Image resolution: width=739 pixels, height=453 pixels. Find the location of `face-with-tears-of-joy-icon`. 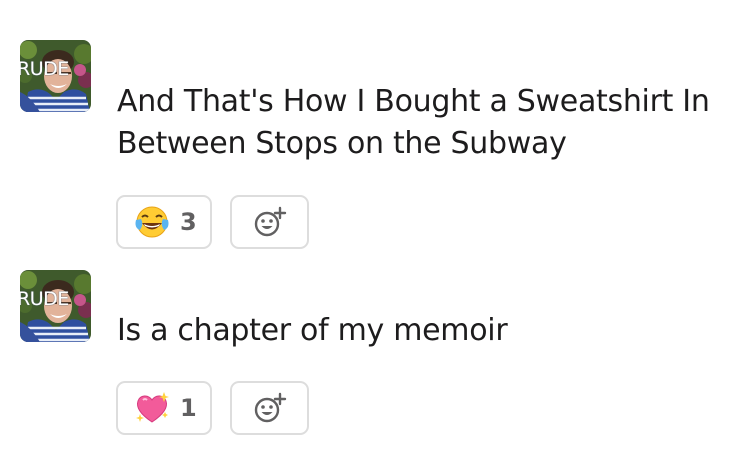

face-with-tears-of-joy-icon is located at coordinates (152, 222).